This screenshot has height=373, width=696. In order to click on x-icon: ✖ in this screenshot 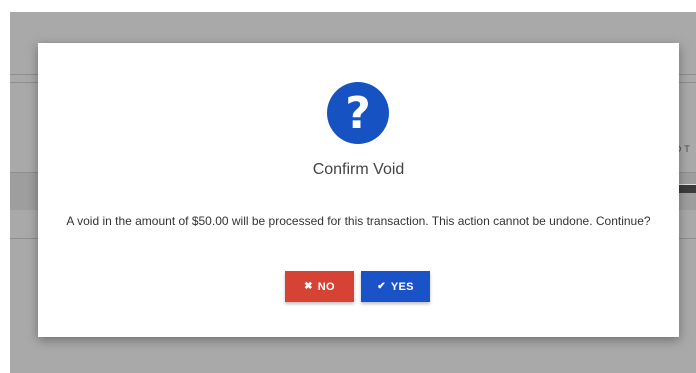, I will do `click(308, 286)`.